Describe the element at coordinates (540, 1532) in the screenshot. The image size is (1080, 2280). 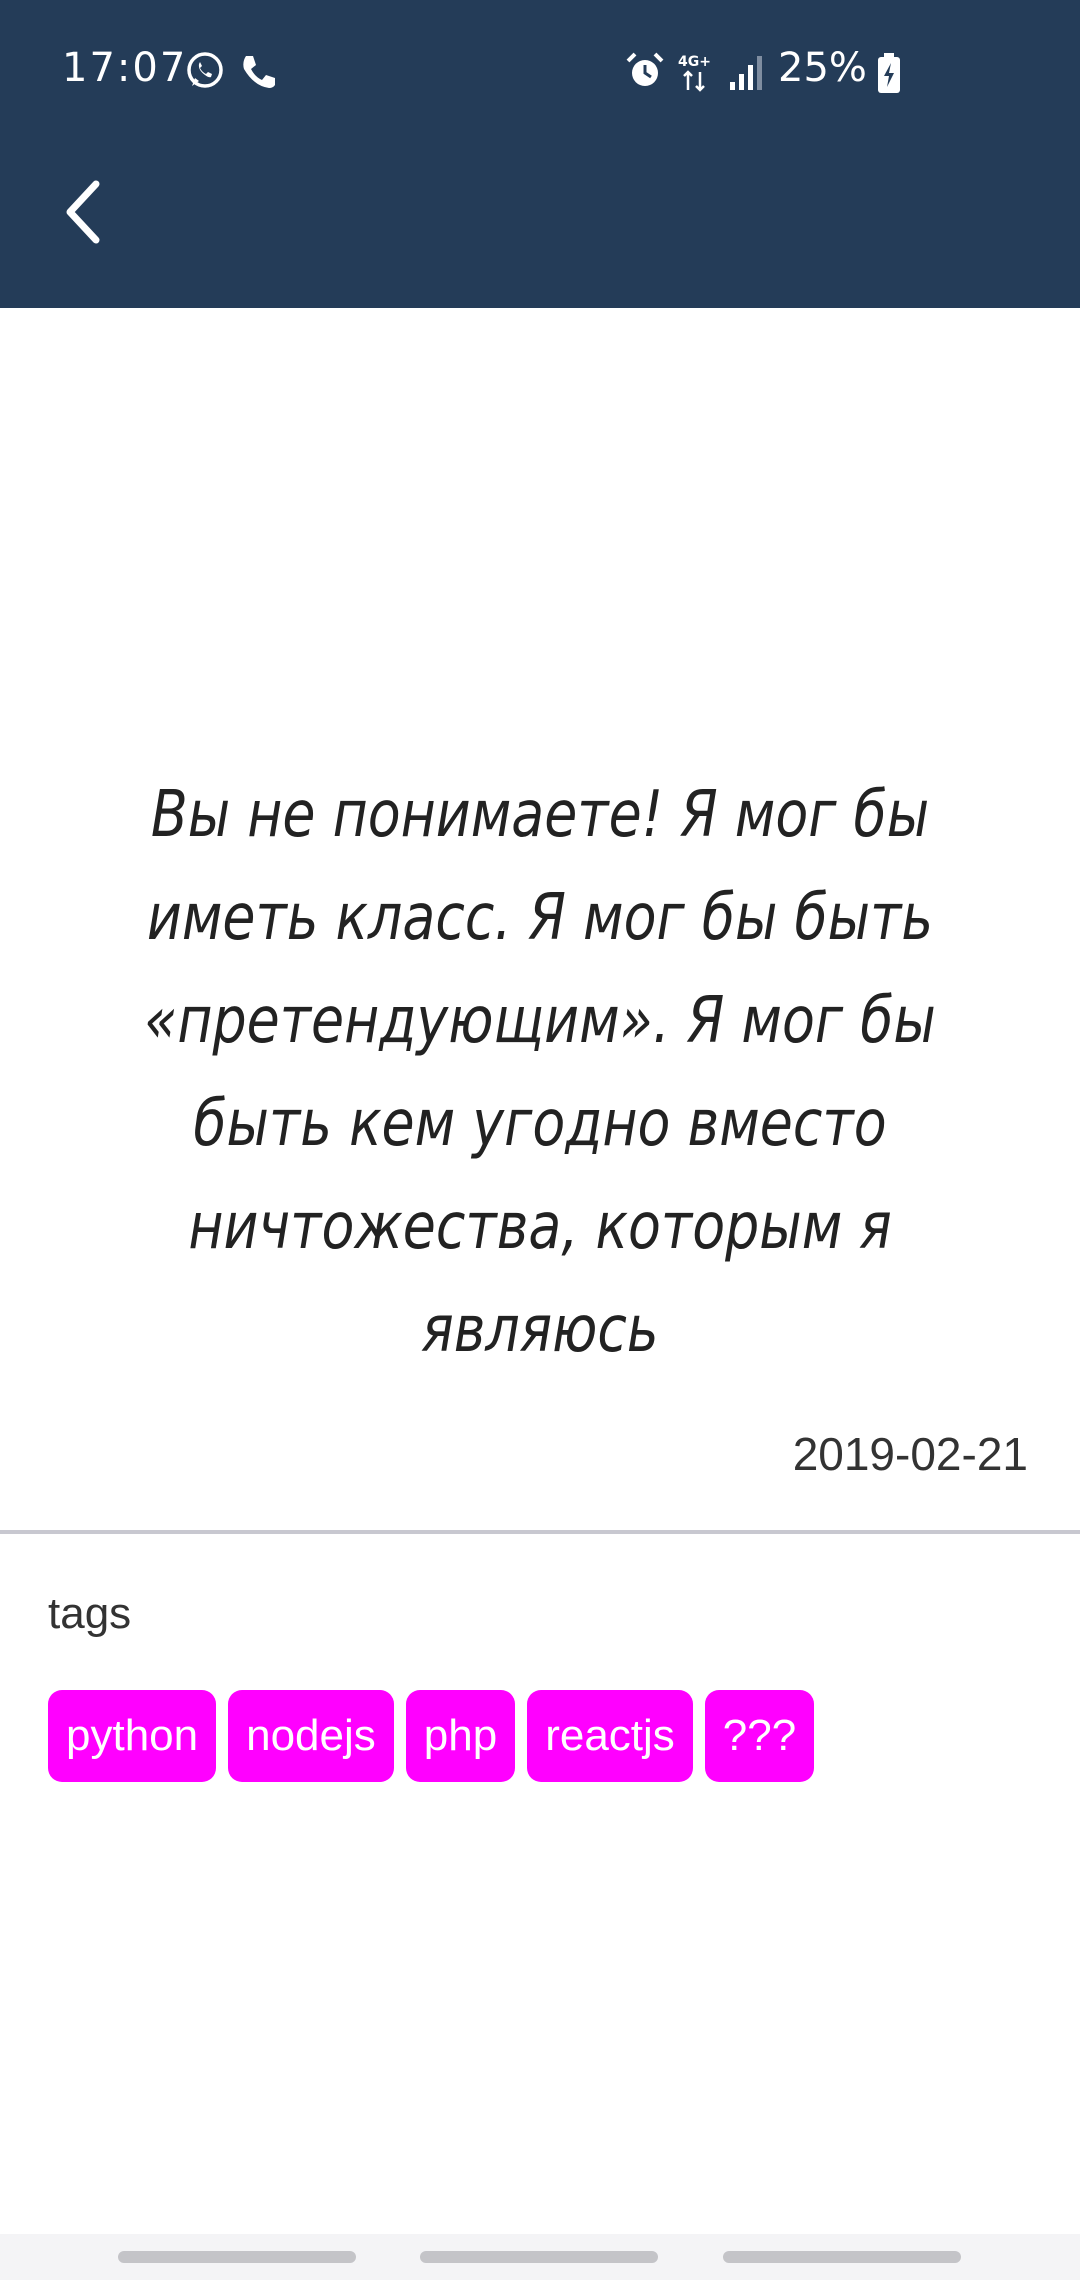
I see `divider` at that location.